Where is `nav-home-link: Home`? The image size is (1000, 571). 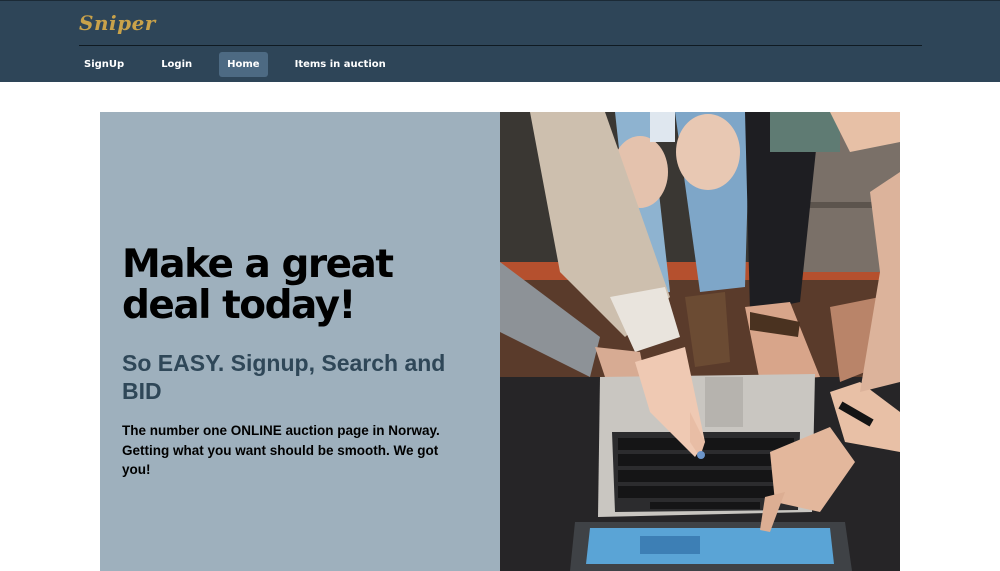 nav-home-link: Home is located at coordinates (243, 64).